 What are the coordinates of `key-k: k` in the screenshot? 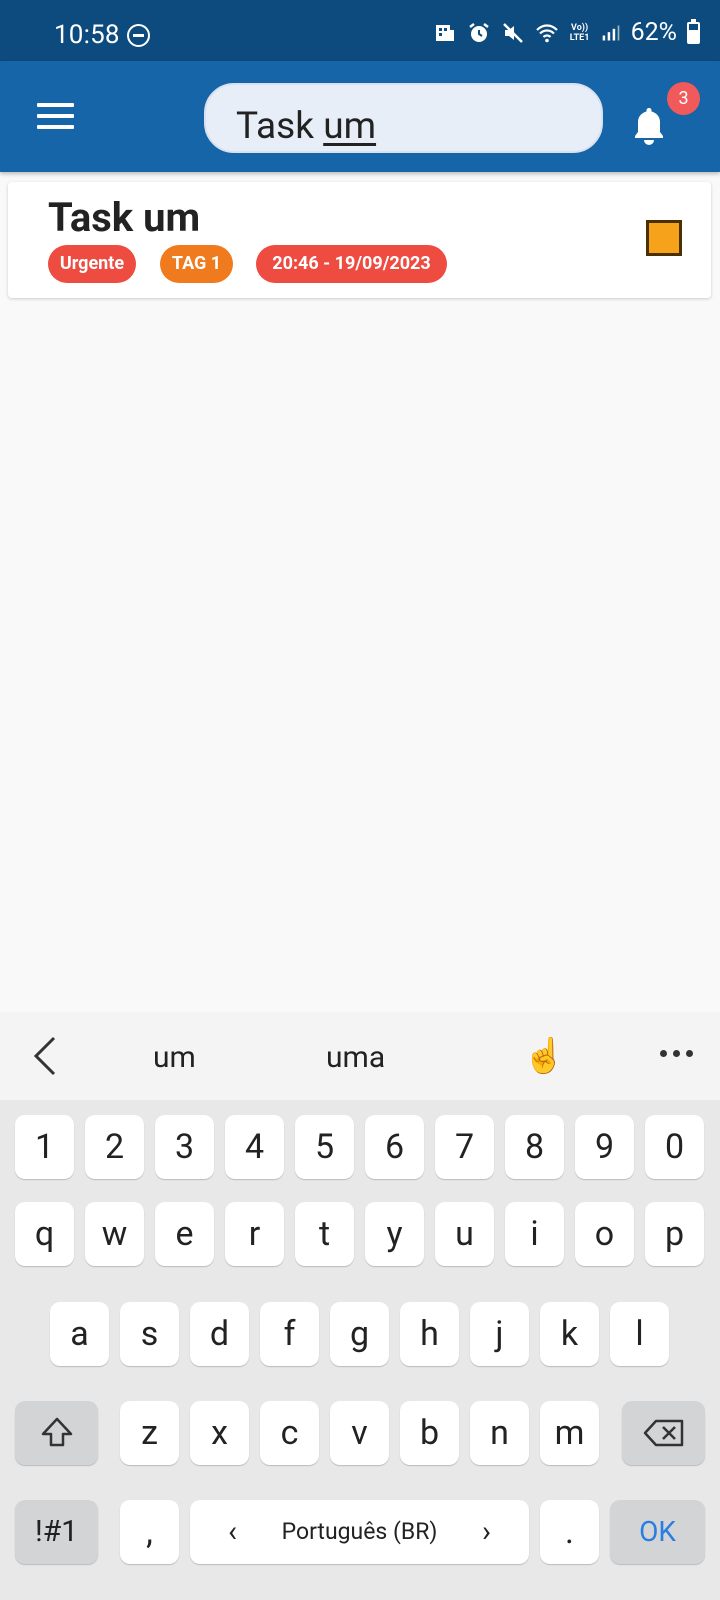 It's located at (569, 1334).